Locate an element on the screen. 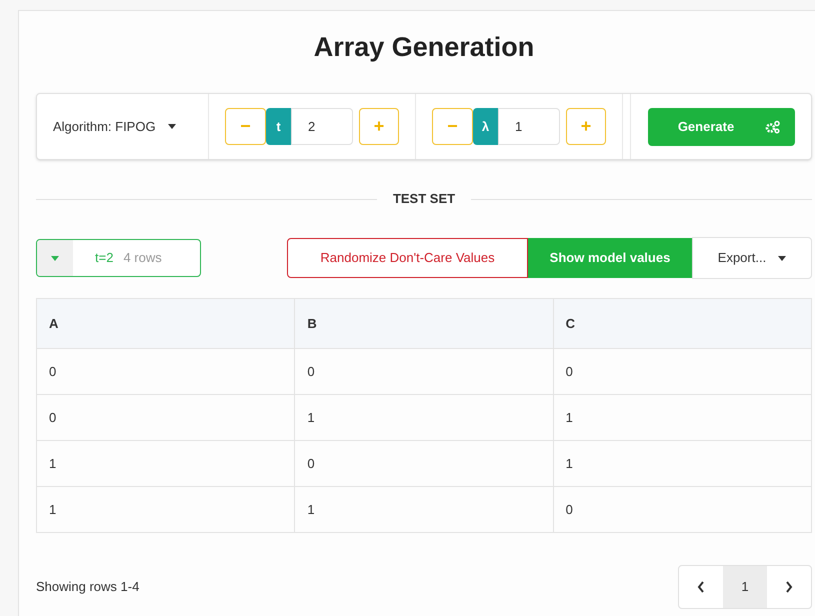 The height and width of the screenshot is (616, 815). gears-icon is located at coordinates (772, 127).